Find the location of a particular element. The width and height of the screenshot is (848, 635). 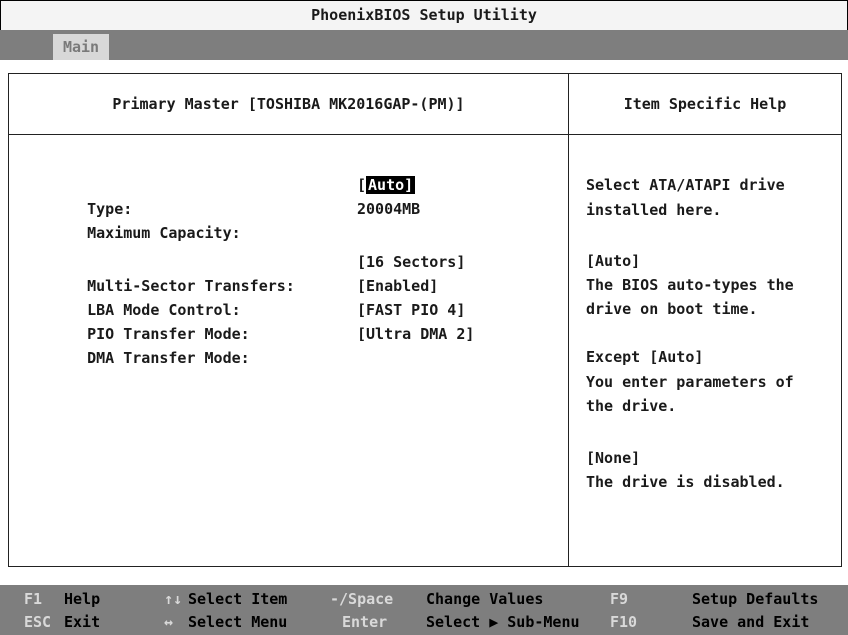

header-divider is located at coordinates (425, 134).